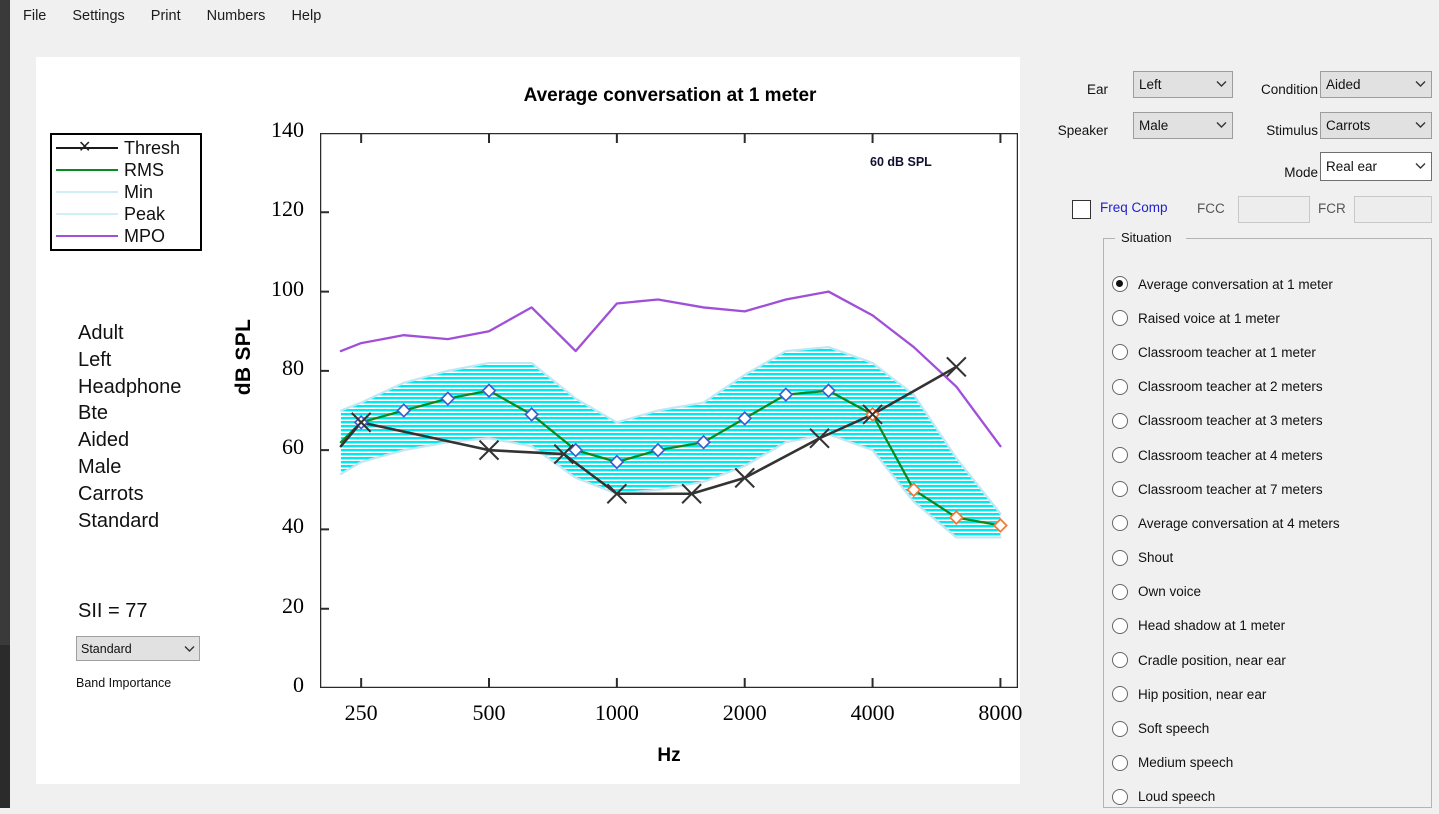 The height and width of the screenshot is (814, 1439). I want to click on situation-option-1: Raised voice at 1 meter, so click(1272, 318).